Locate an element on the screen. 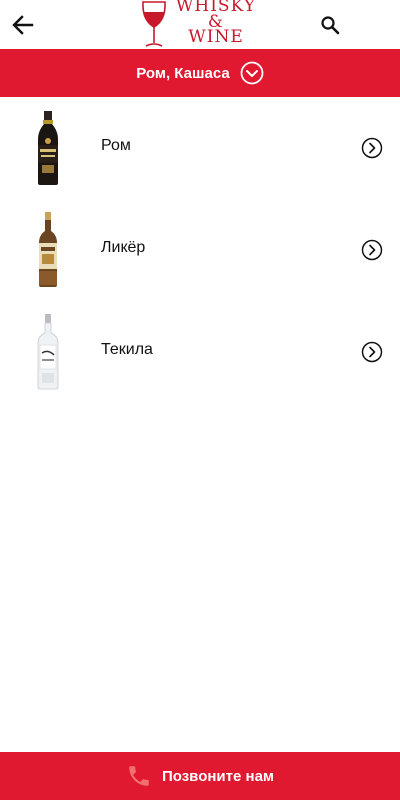  logo-wordmark: WHISKY & WINE is located at coordinates (216, 23).